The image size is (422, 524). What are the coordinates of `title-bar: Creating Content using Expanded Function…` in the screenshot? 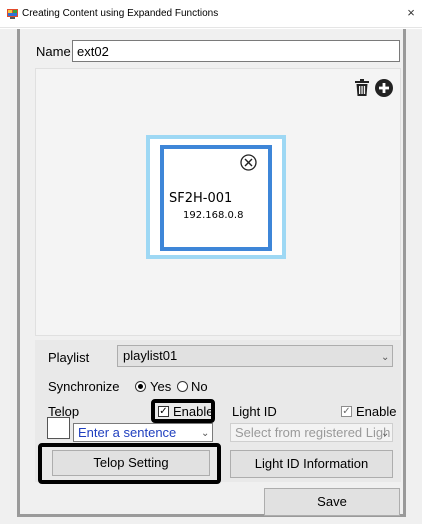 It's located at (211, 14).